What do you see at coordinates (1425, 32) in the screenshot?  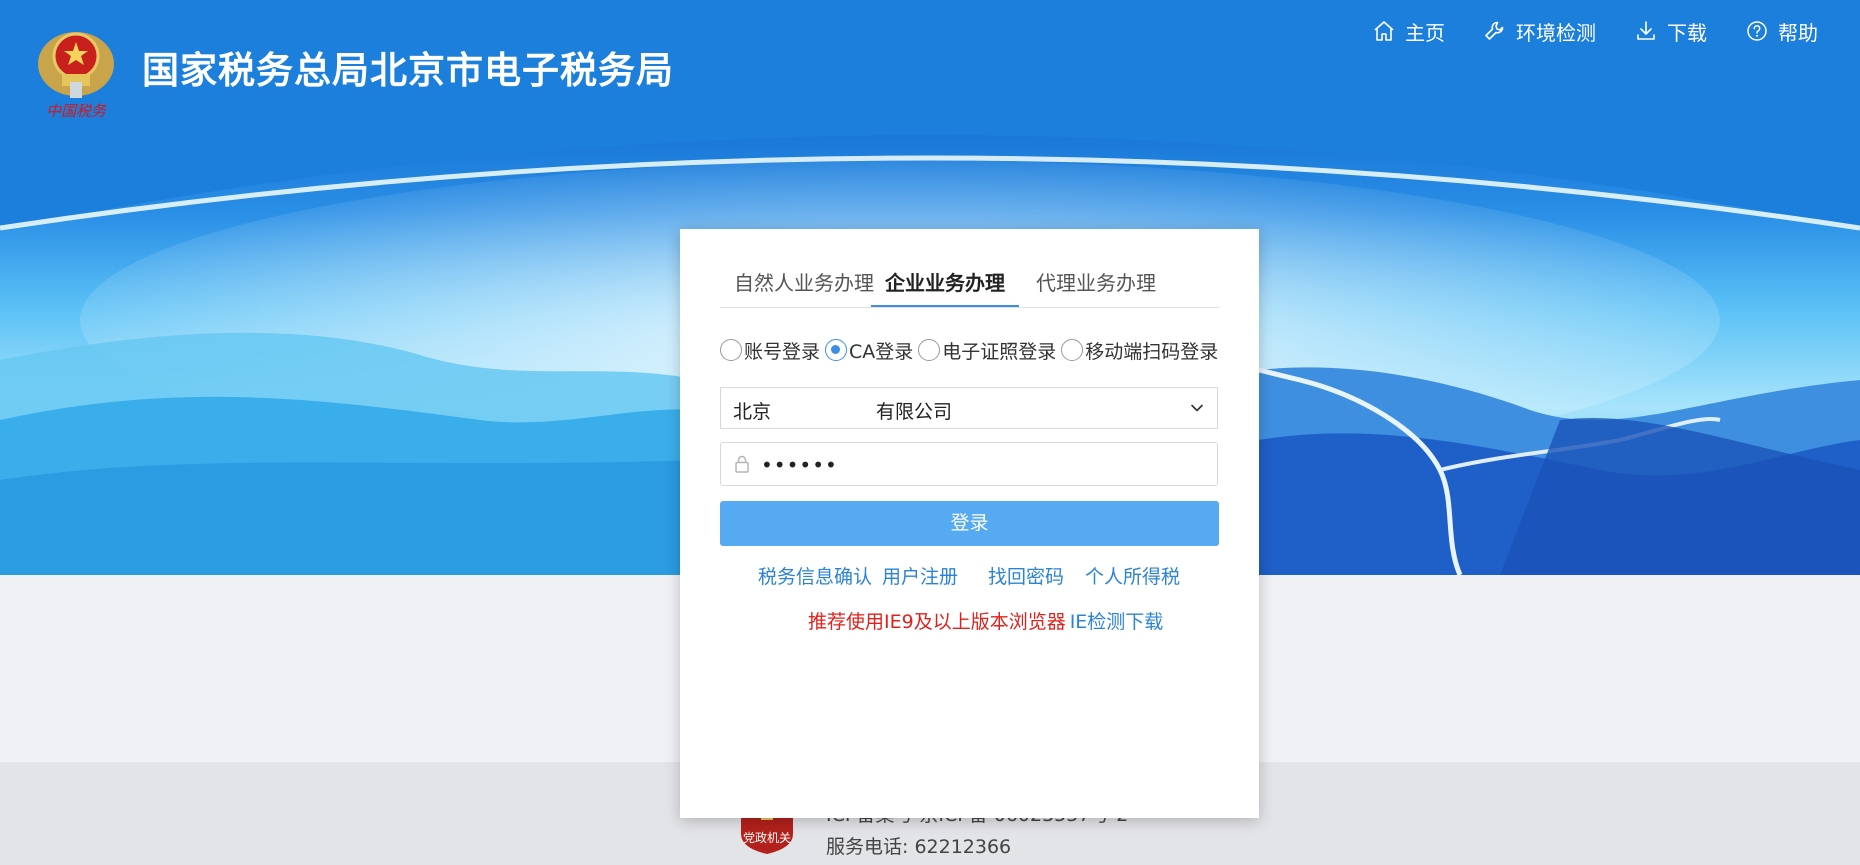 I see `nav-home-label: 主页` at bounding box center [1425, 32].